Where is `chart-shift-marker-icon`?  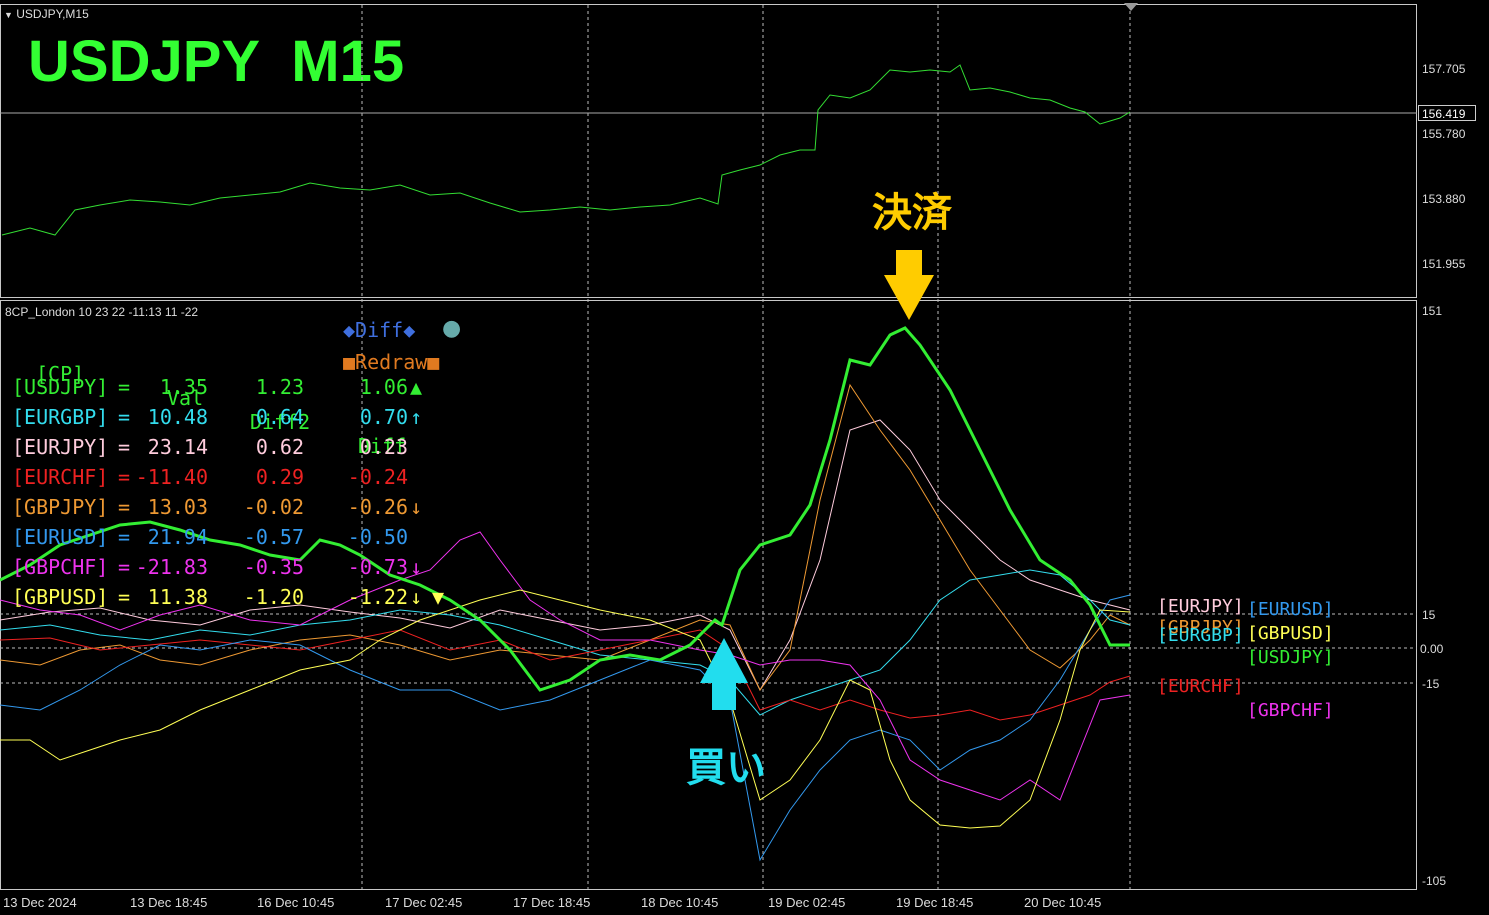
chart-shift-marker-icon is located at coordinates (1131, 7).